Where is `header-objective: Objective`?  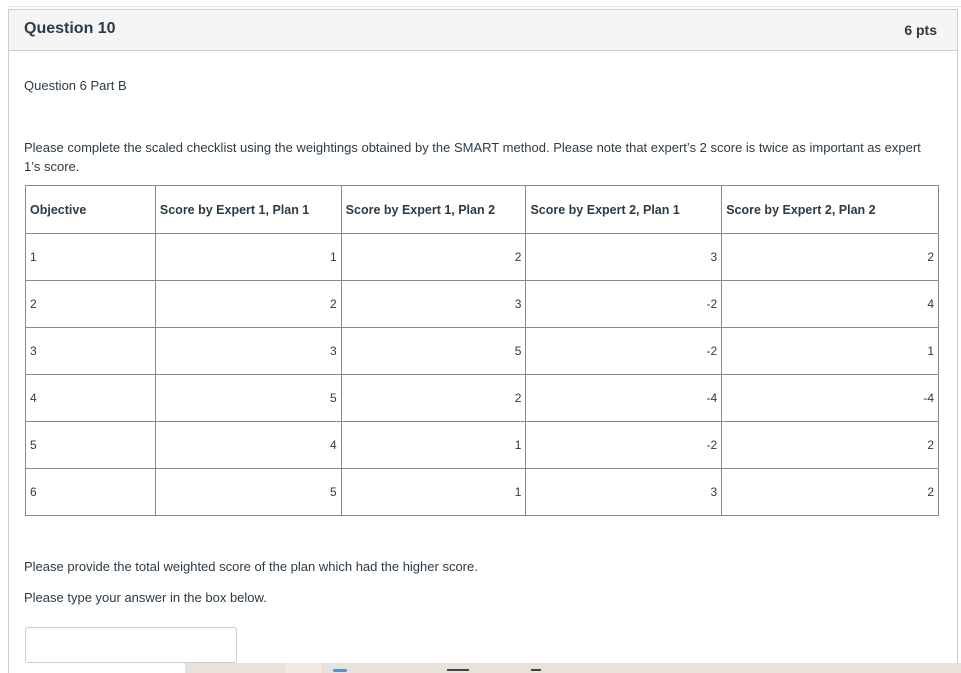
header-objective: Objective is located at coordinates (90, 209).